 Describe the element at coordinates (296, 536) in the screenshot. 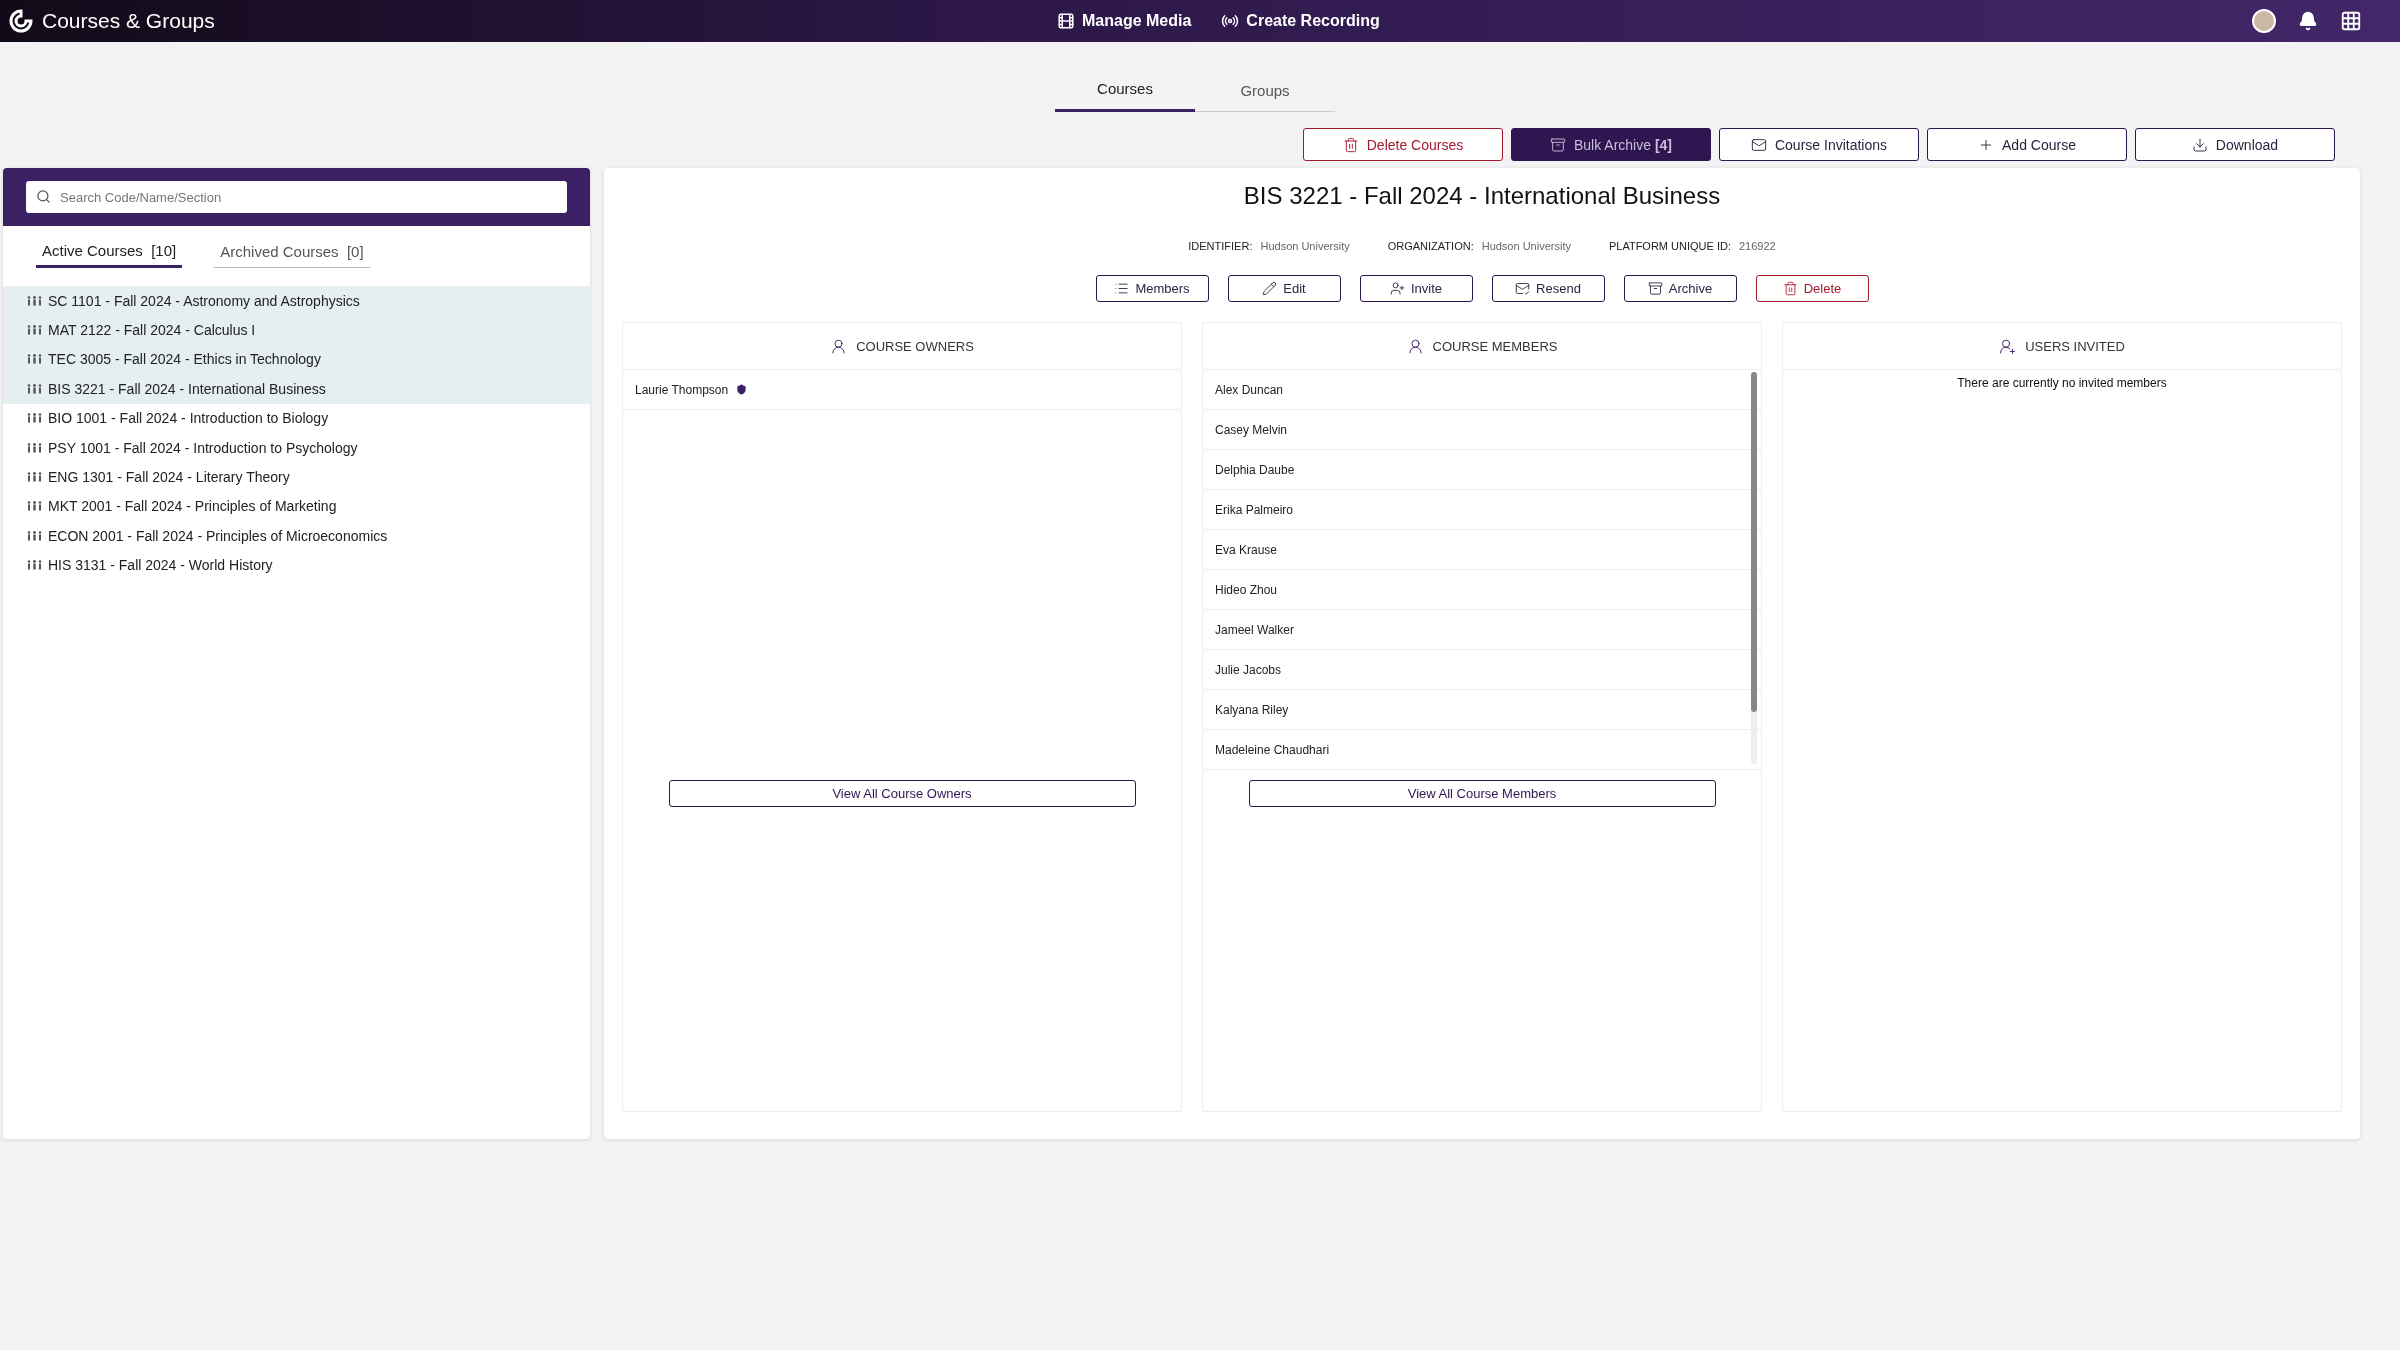

I see `course-item: ECON 2001 - Fall 2024 - Principles of Microeconomics` at that location.